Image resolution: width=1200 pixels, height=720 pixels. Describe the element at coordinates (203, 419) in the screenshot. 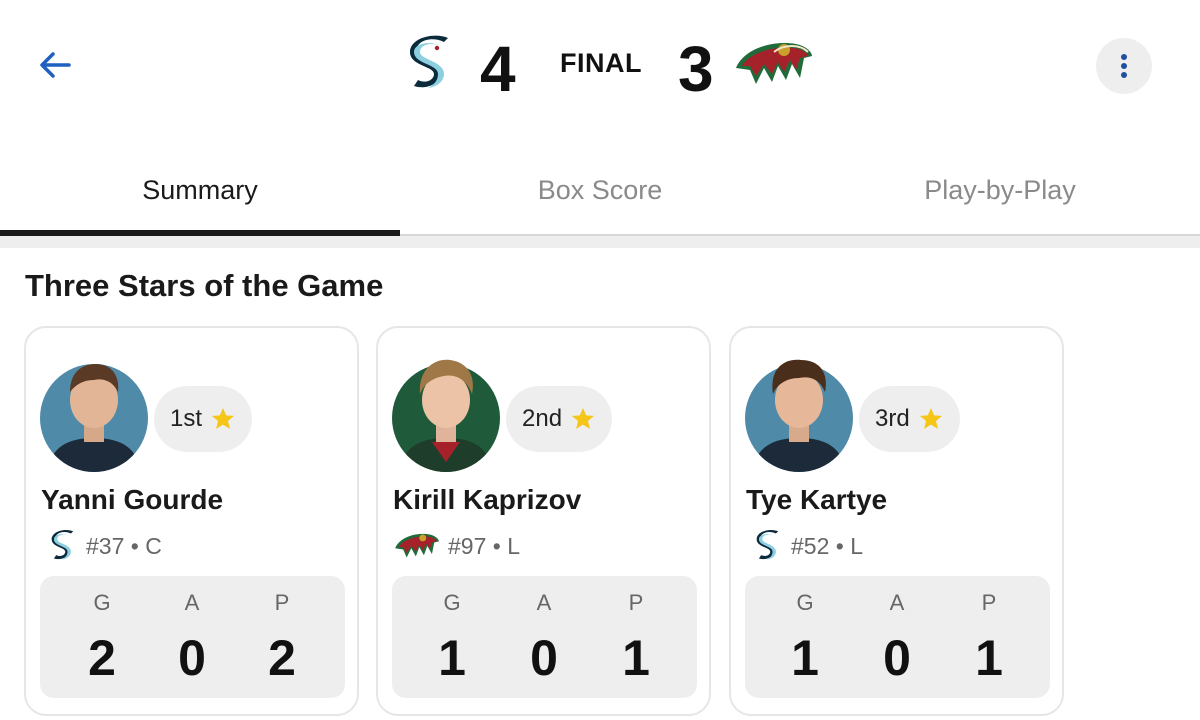

I see `star-rank-badge: 1st` at that location.